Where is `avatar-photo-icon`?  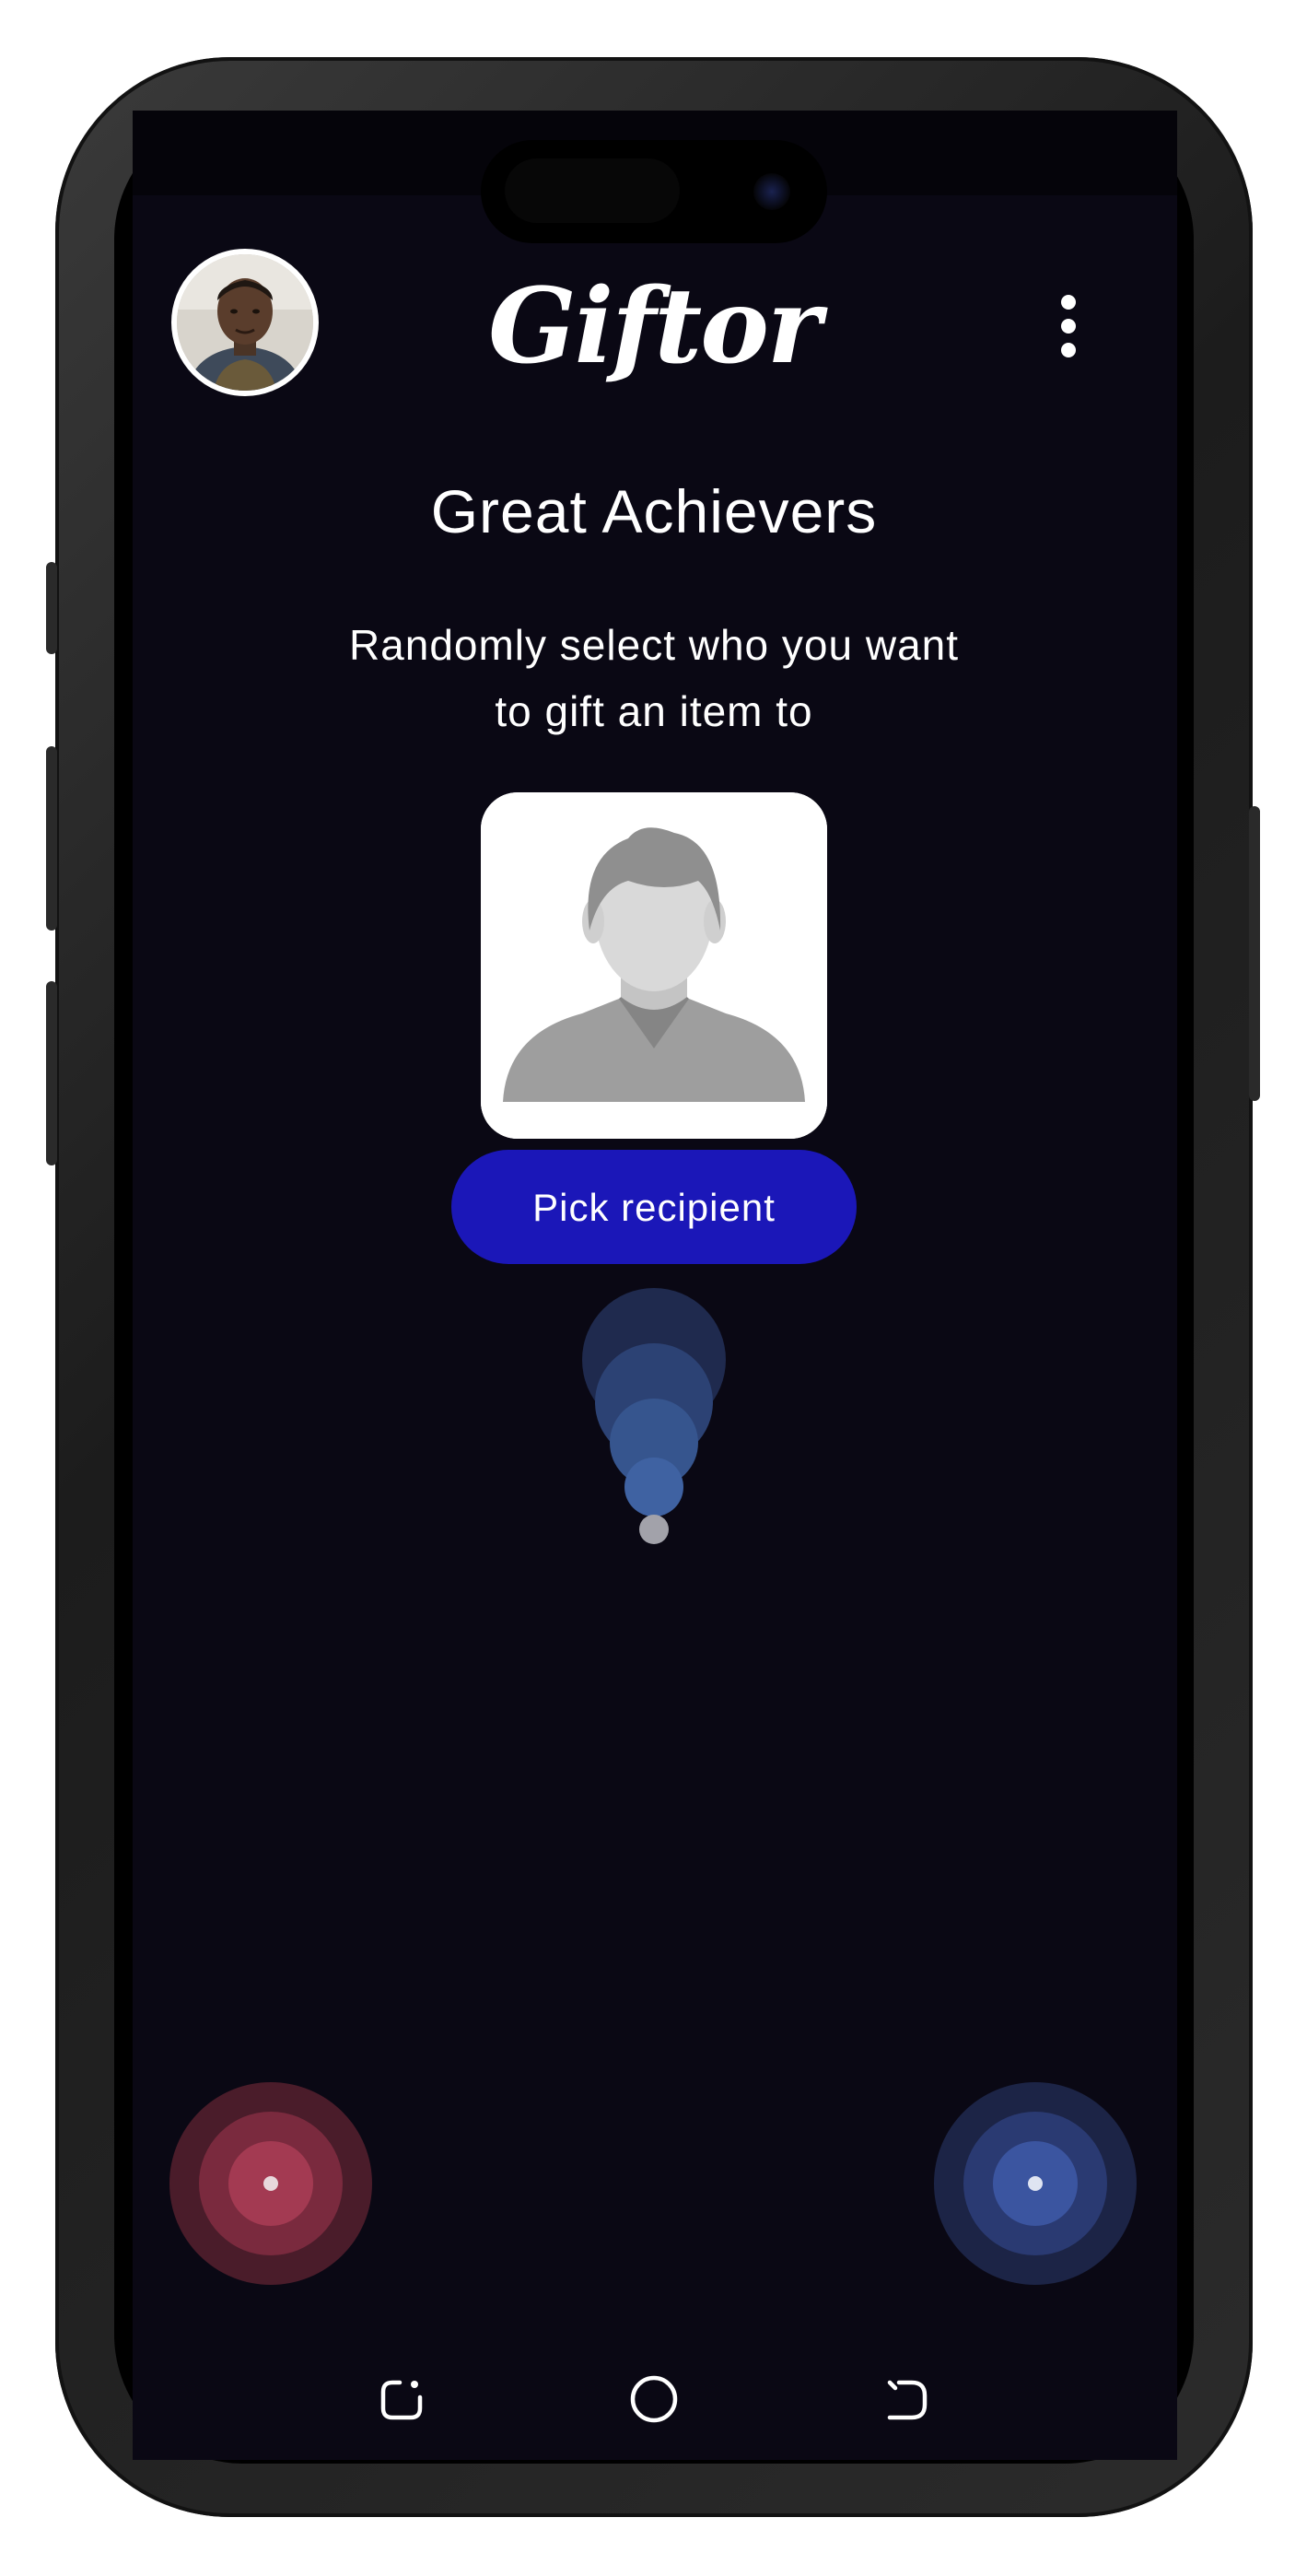
avatar-photo-icon is located at coordinates (245, 322).